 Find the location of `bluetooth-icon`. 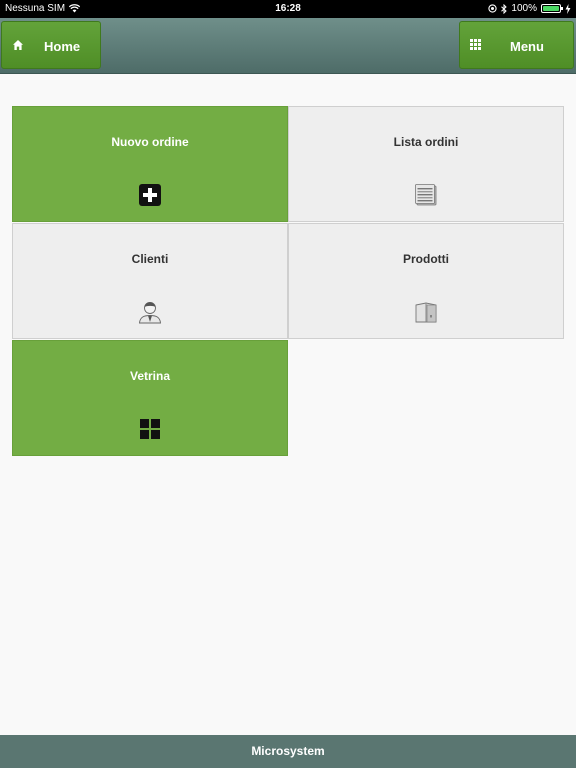

bluetooth-icon is located at coordinates (504, 8).